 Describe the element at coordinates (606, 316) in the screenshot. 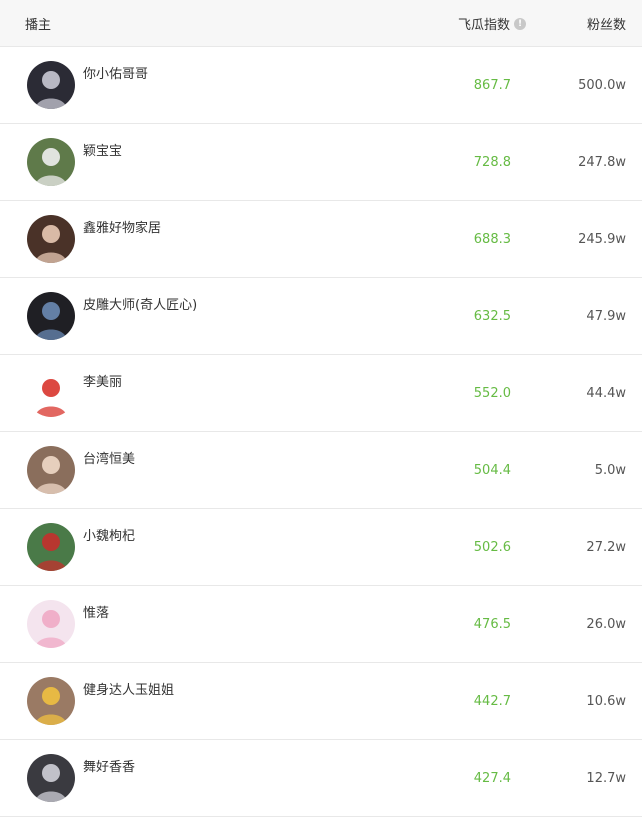

I see `fans-count: 47.9w` at that location.